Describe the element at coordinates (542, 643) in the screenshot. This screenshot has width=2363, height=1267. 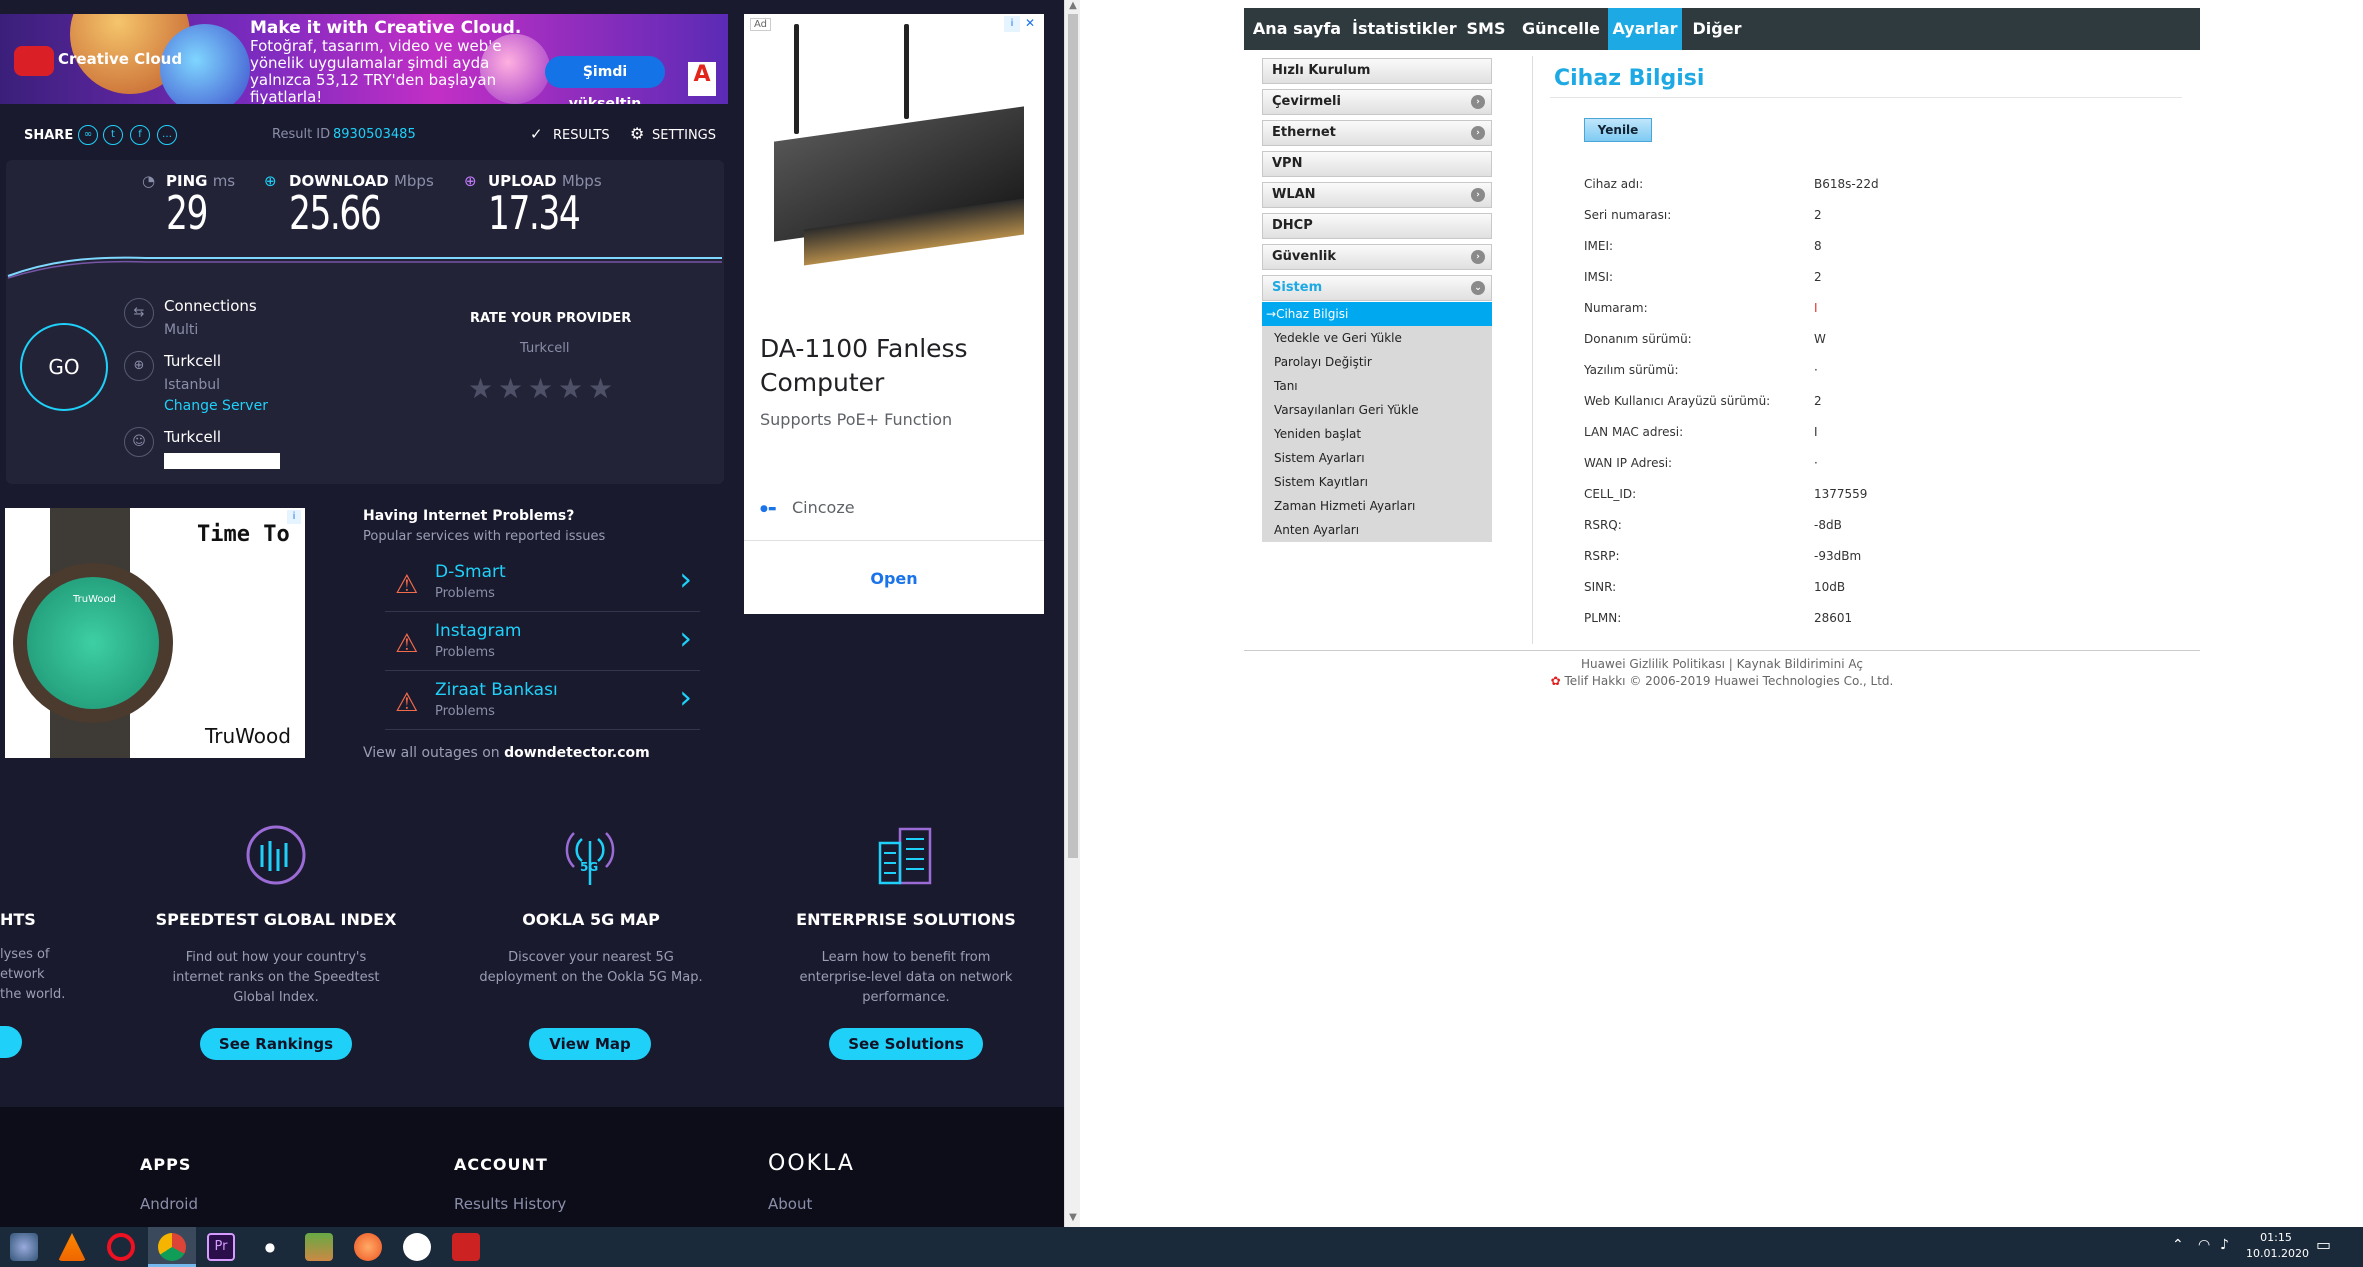
I see `problem-row-instagram: ⚠ Instagram Problems ›` at that location.